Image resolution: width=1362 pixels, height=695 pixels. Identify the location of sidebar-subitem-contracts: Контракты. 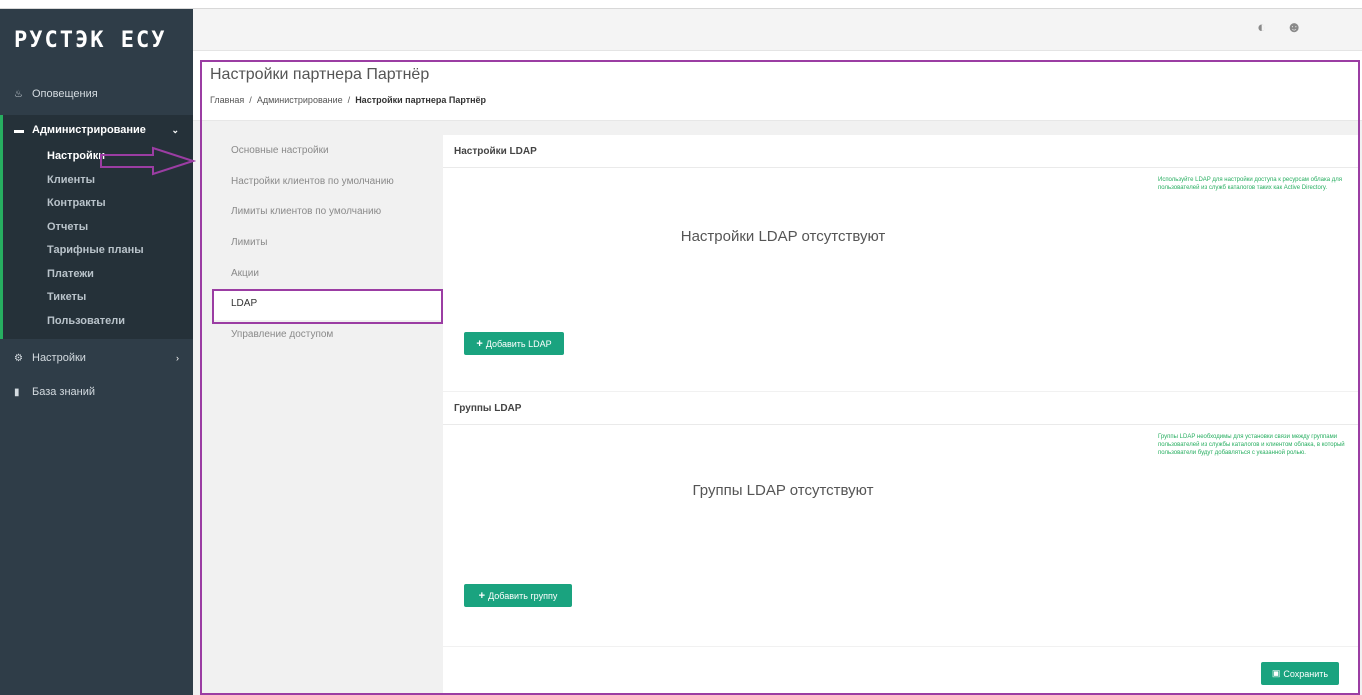
(98, 204).